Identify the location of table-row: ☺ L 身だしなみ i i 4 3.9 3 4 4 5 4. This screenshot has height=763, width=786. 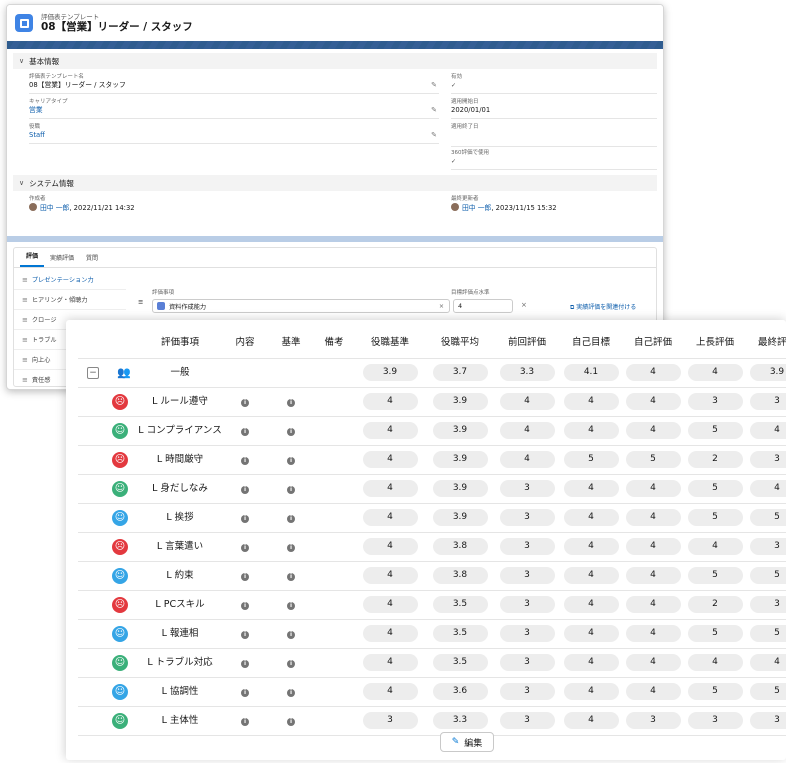
(432, 489).